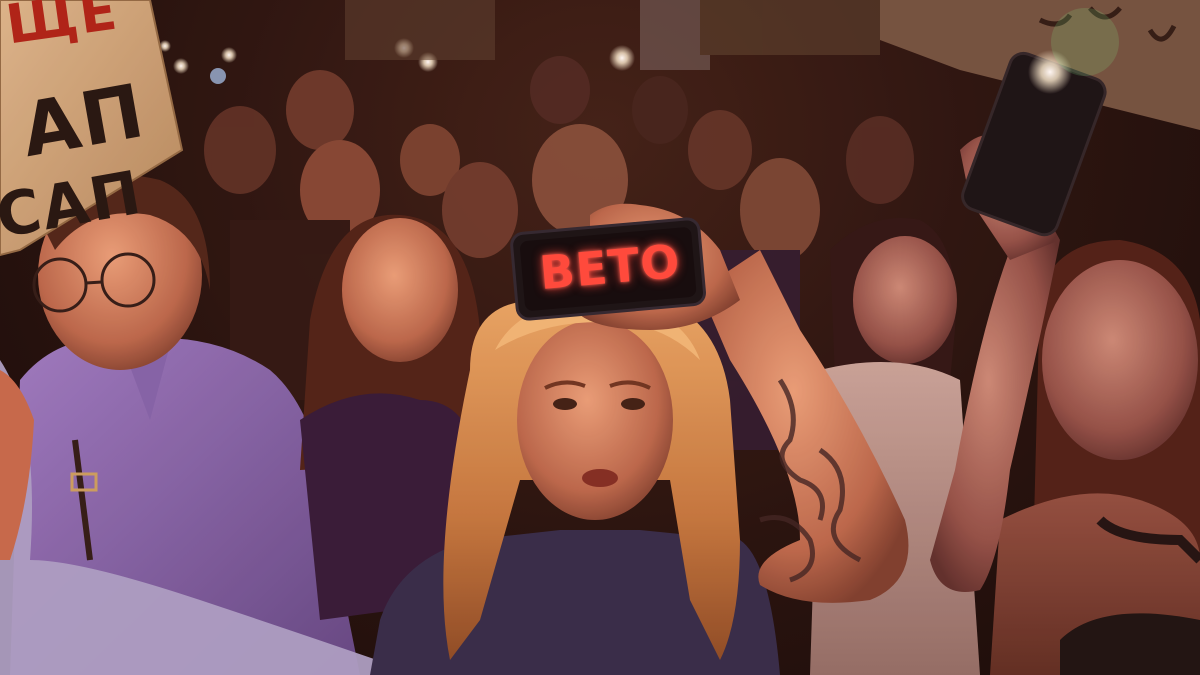  What do you see at coordinates (62, 28) in the screenshot?
I see `sign-left-line-1: ЩЕ` at bounding box center [62, 28].